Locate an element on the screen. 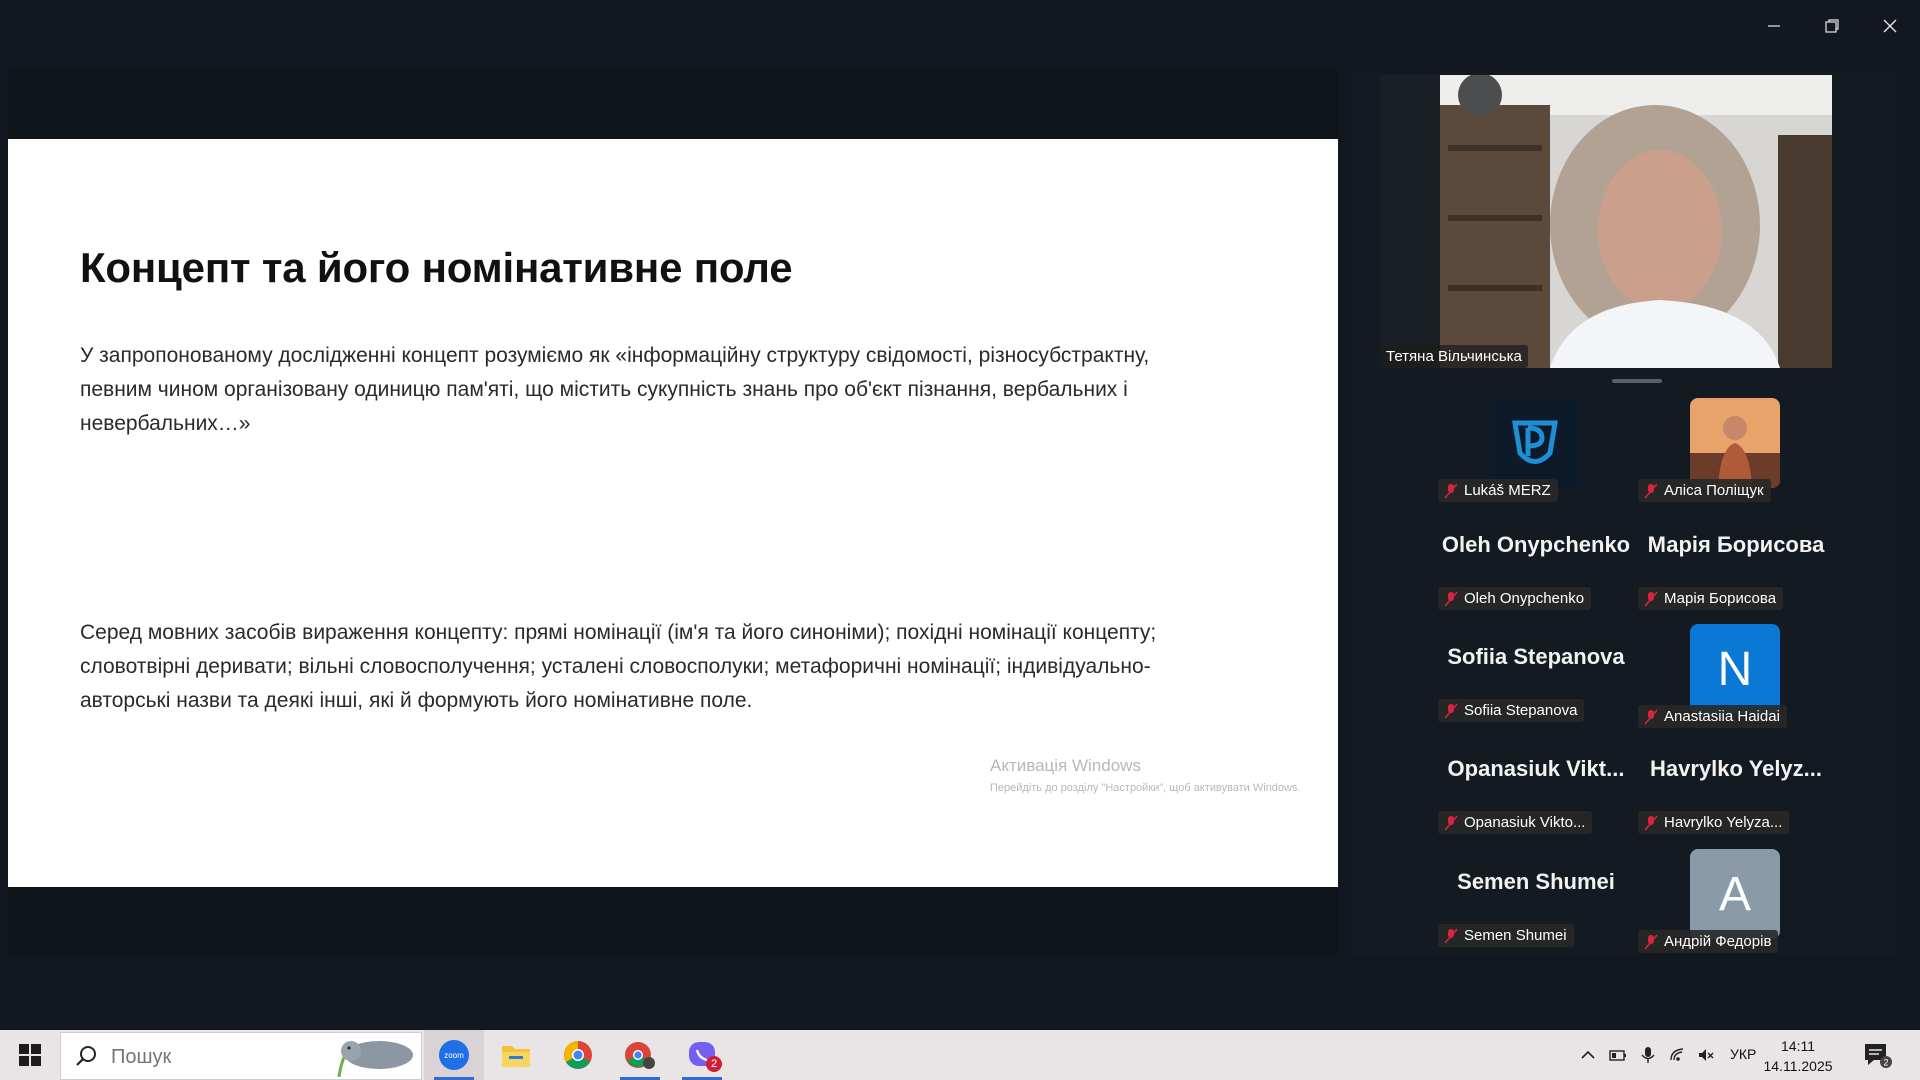 This screenshot has width=1920, height=1080. clock-date: 14.11.2025 is located at coordinates (1798, 1066).